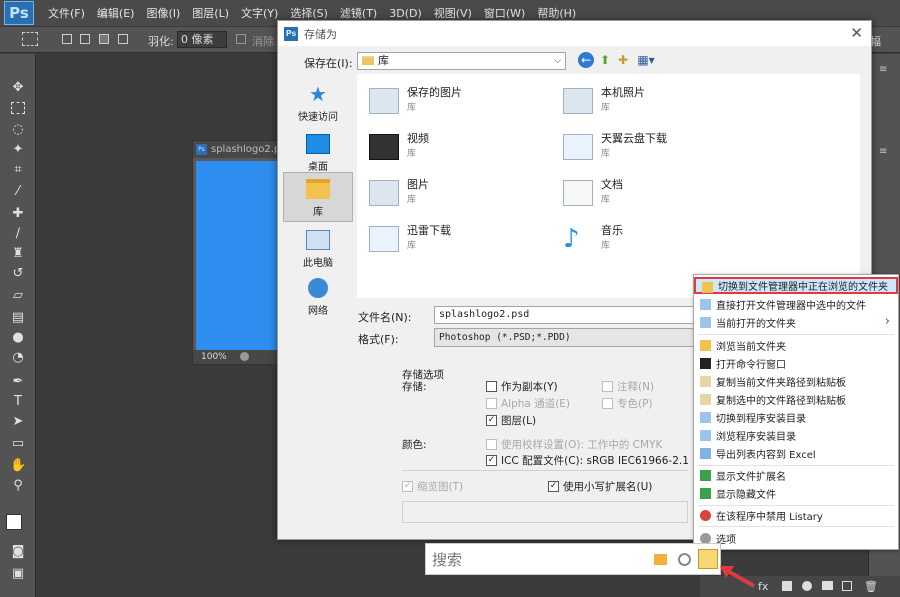 The width and height of the screenshot is (900, 597). Describe the element at coordinates (241, 39) in the screenshot. I see `antialias-checkbox` at that location.